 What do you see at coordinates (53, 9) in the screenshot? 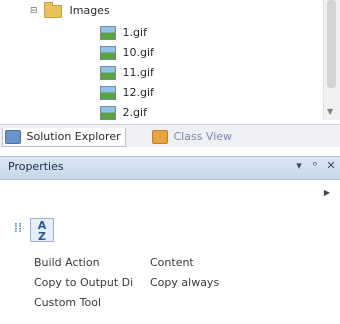
I see `folder-icon` at bounding box center [53, 9].